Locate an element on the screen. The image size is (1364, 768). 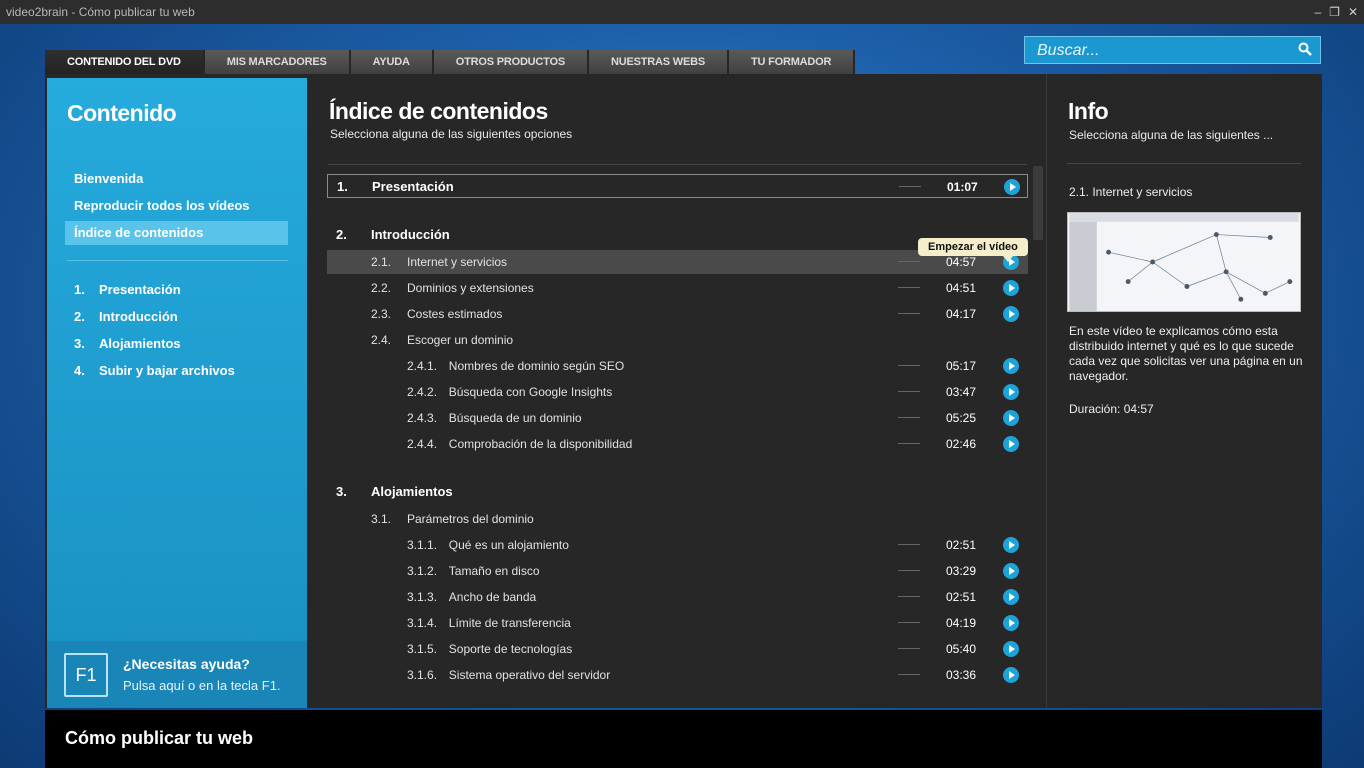
sidebar-chapter: 2. Introducción is located at coordinates (126, 316).